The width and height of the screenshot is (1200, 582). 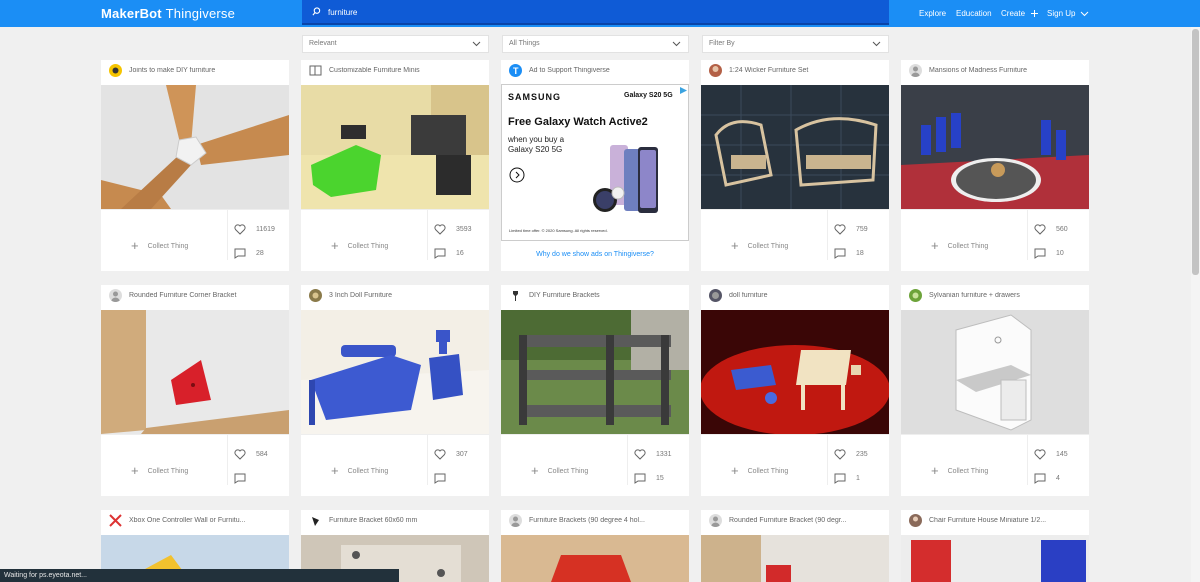 What do you see at coordinates (262, 454) in the screenshot?
I see `like-count: 584` at bounding box center [262, 454].